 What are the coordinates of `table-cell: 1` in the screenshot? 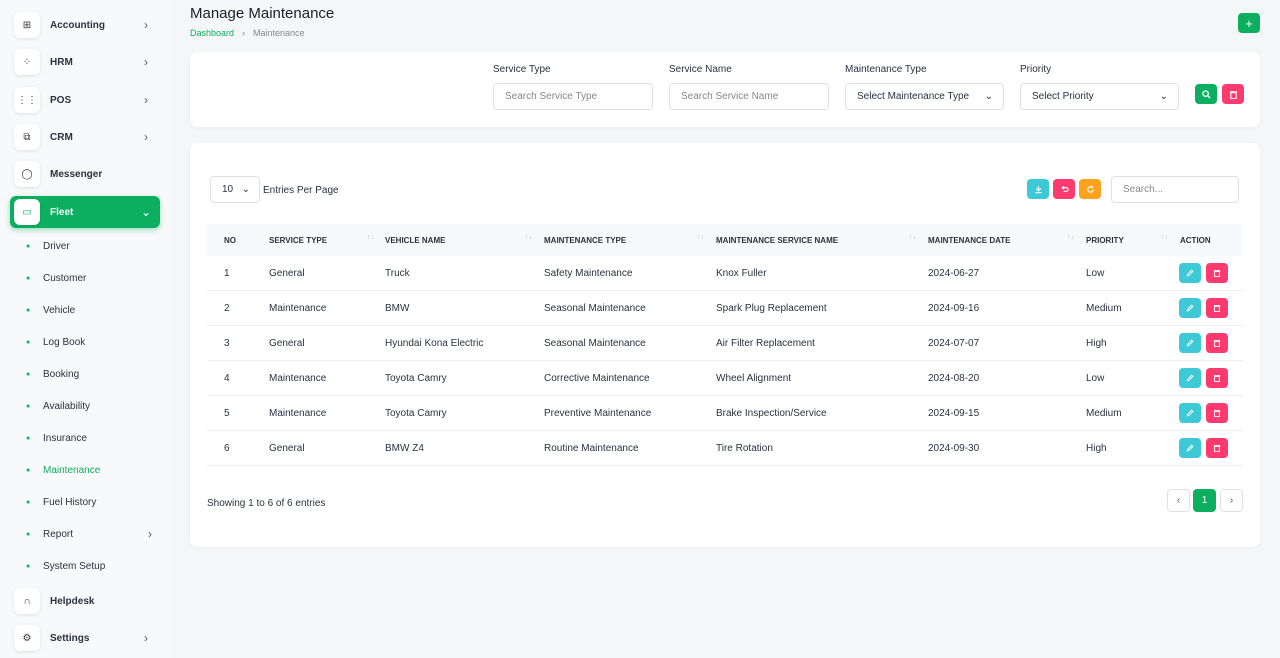 It's located at (227, 273).